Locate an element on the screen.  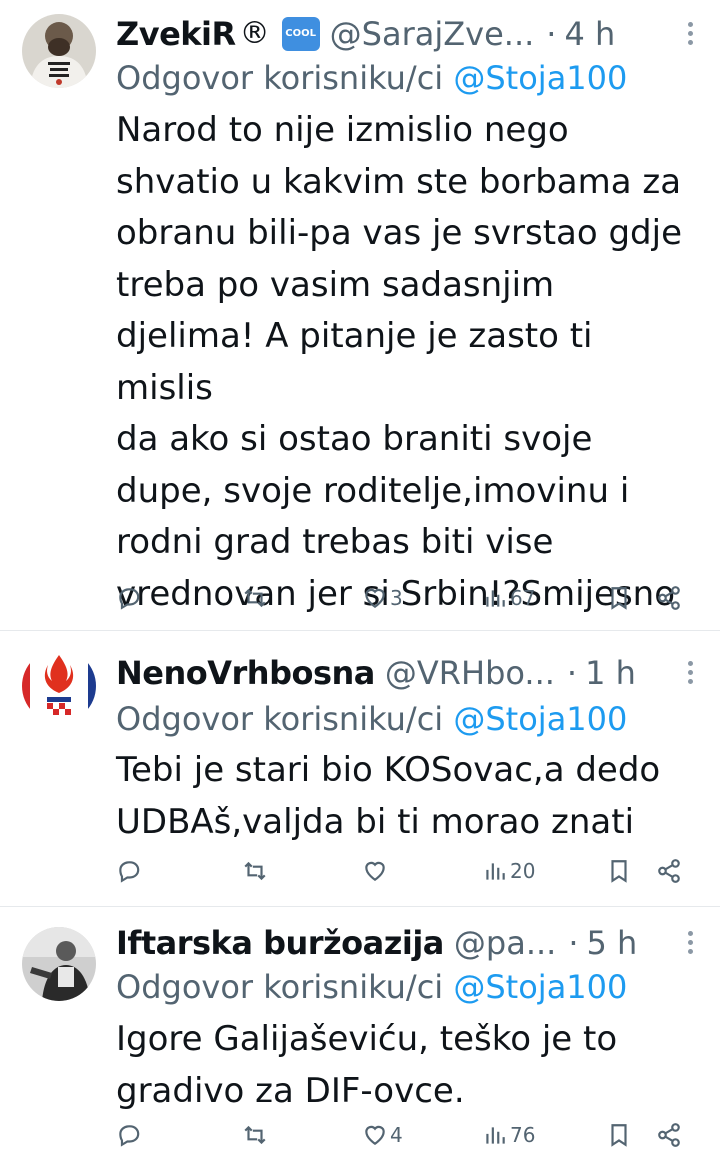
views-button: 20 is located at coordinates (508, 871).